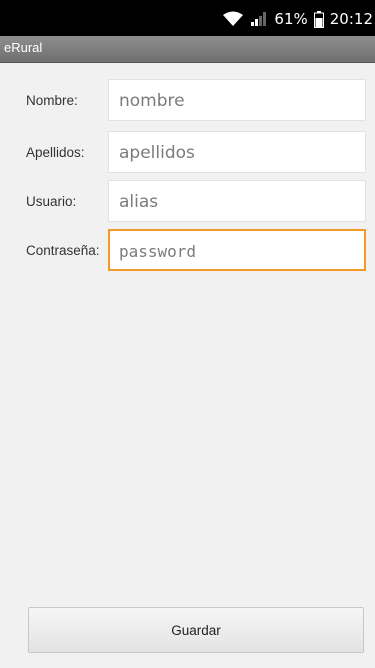 The image size is (375, 668). I want to click on apellidos-label: Apellidos:, so click(55, 152).